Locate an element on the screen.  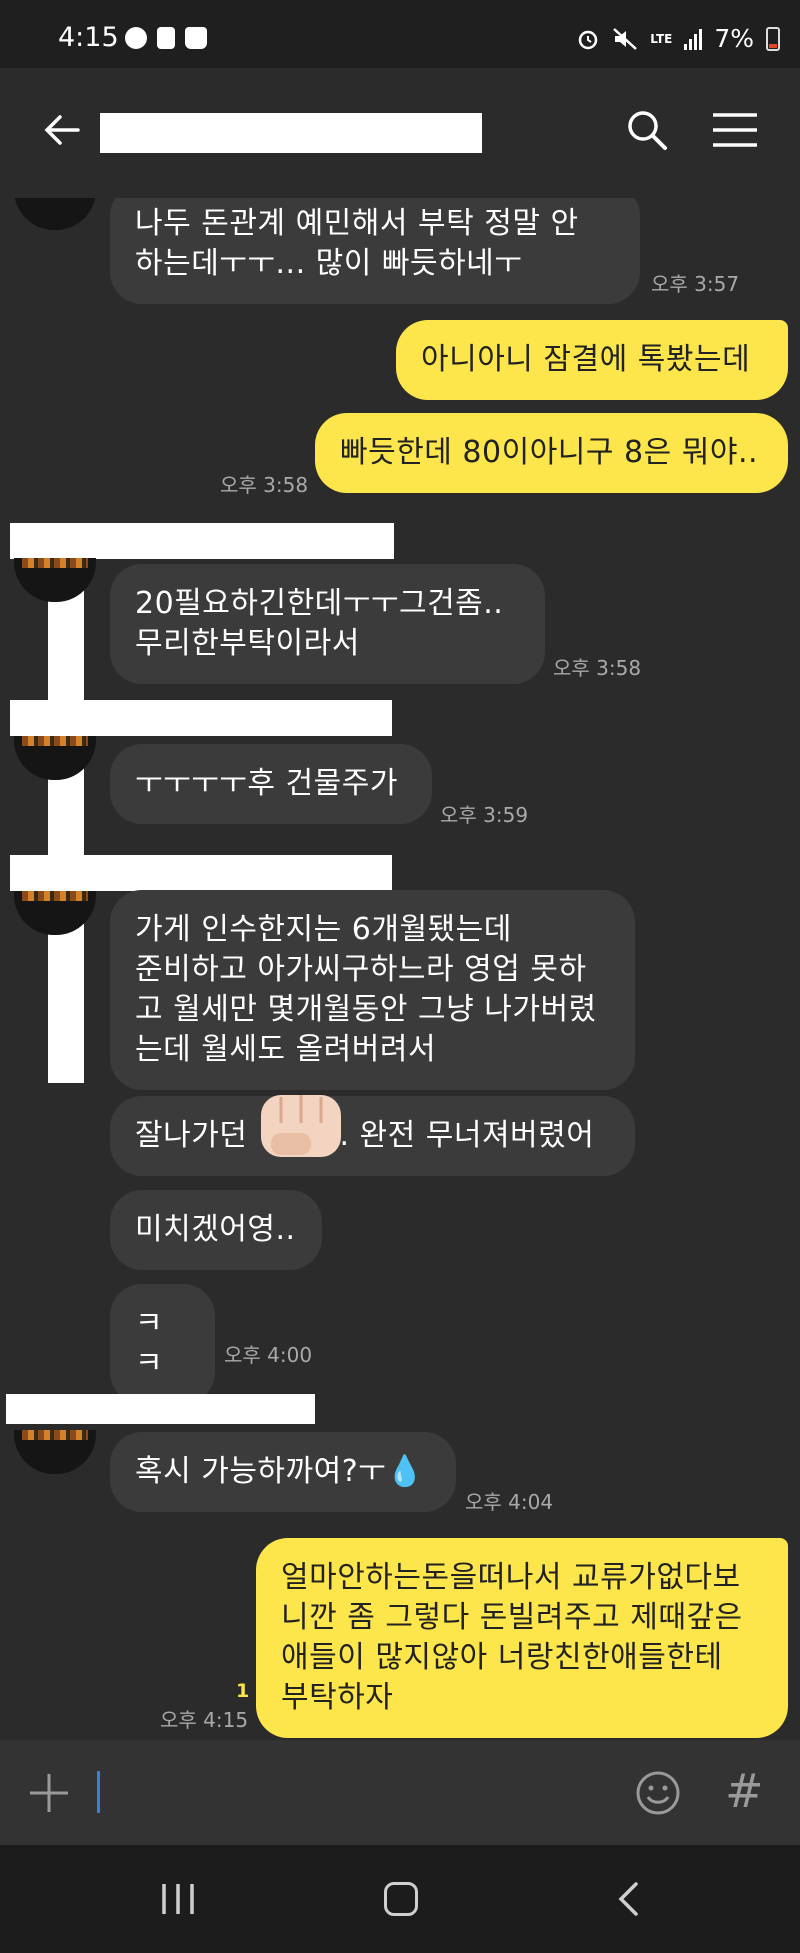
chat-title-redacted is located at coordinates (291, 133).